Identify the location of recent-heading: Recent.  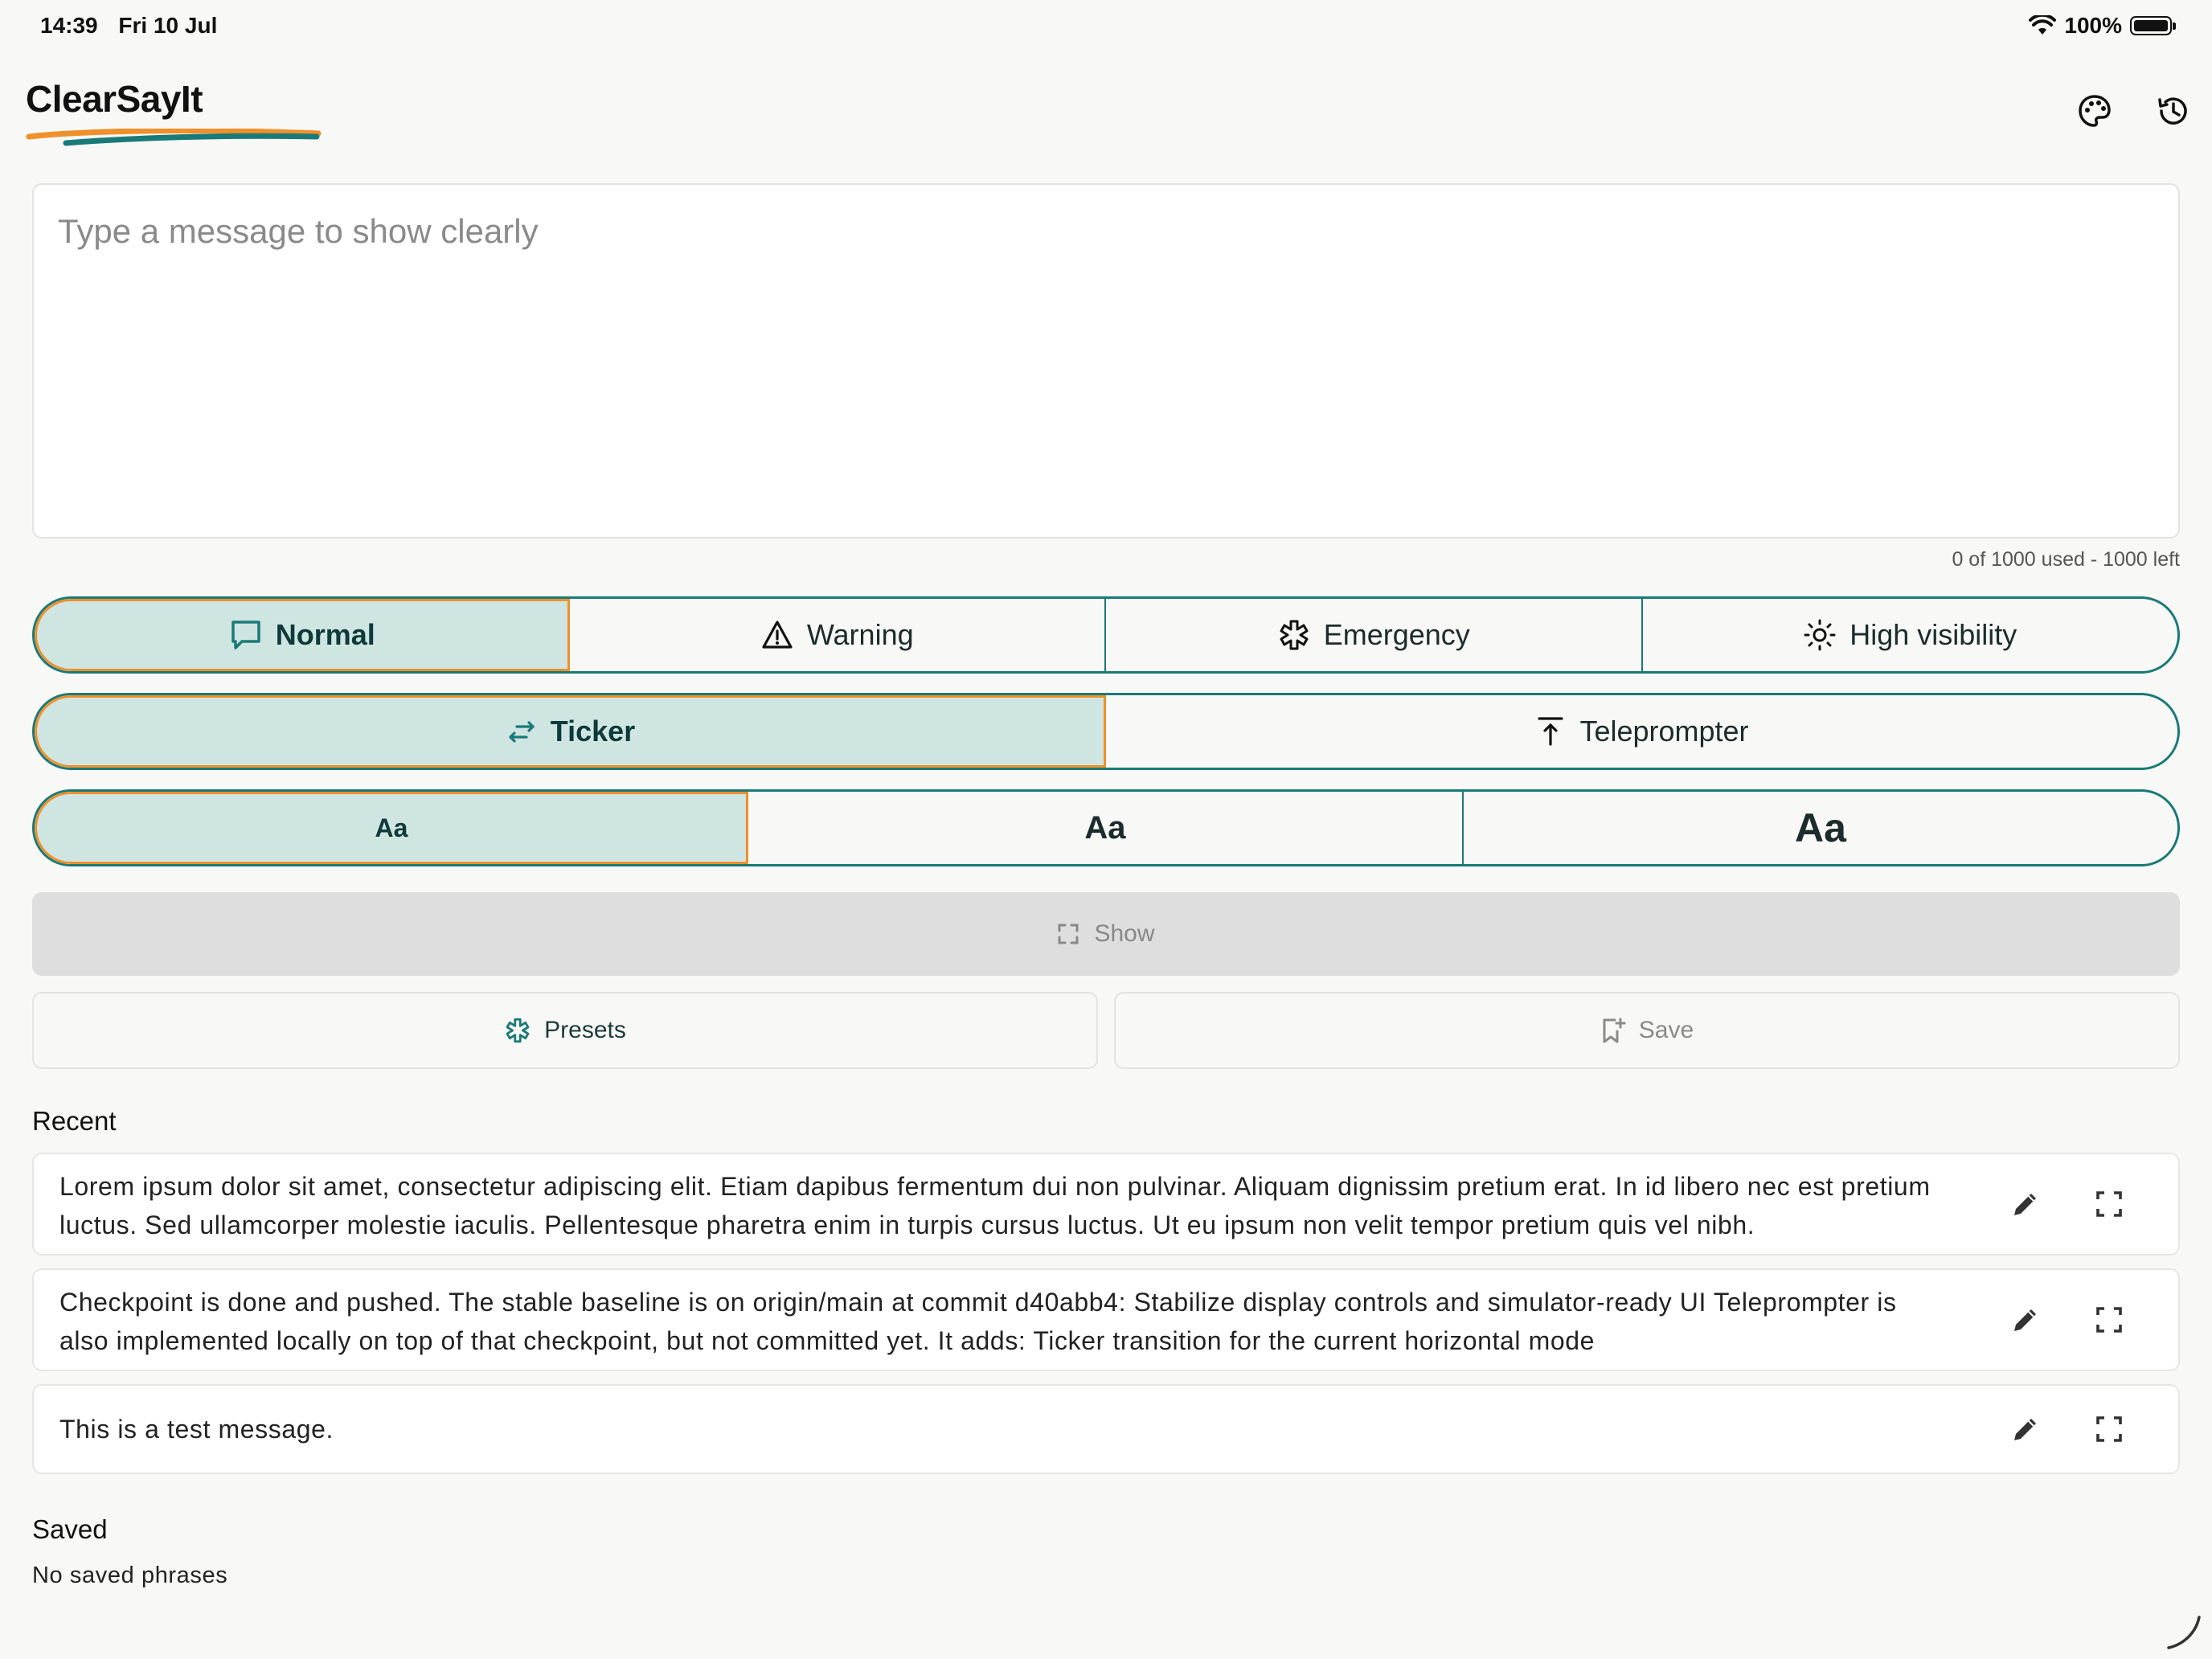
(74, 1121).